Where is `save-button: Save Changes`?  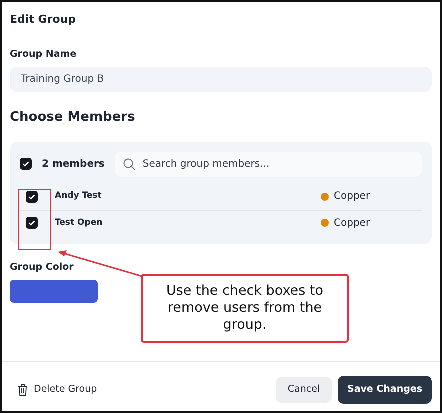 save-button: Save Changes is located at coordinates (385, 390).